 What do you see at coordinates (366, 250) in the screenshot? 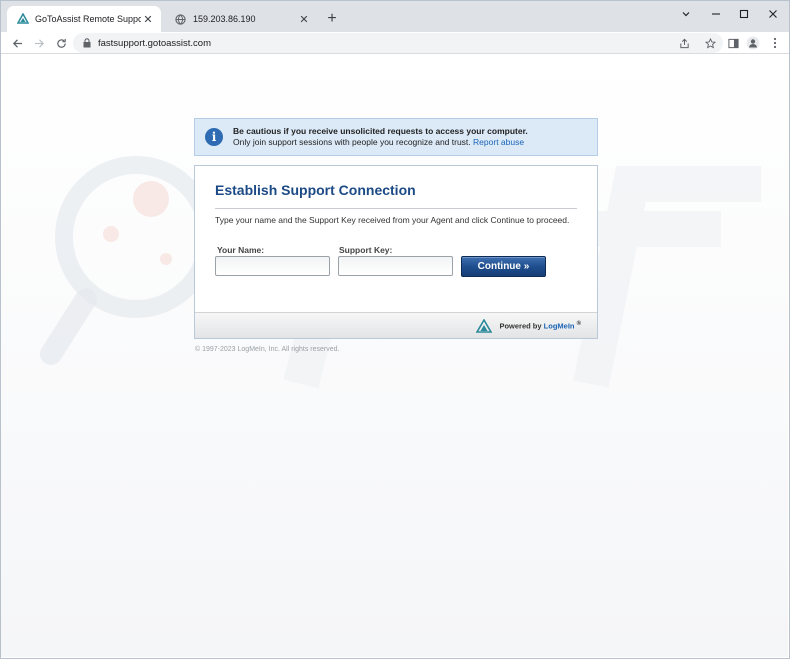
I see `support-key-label: Support Key:` at bounding box center [366, 250].